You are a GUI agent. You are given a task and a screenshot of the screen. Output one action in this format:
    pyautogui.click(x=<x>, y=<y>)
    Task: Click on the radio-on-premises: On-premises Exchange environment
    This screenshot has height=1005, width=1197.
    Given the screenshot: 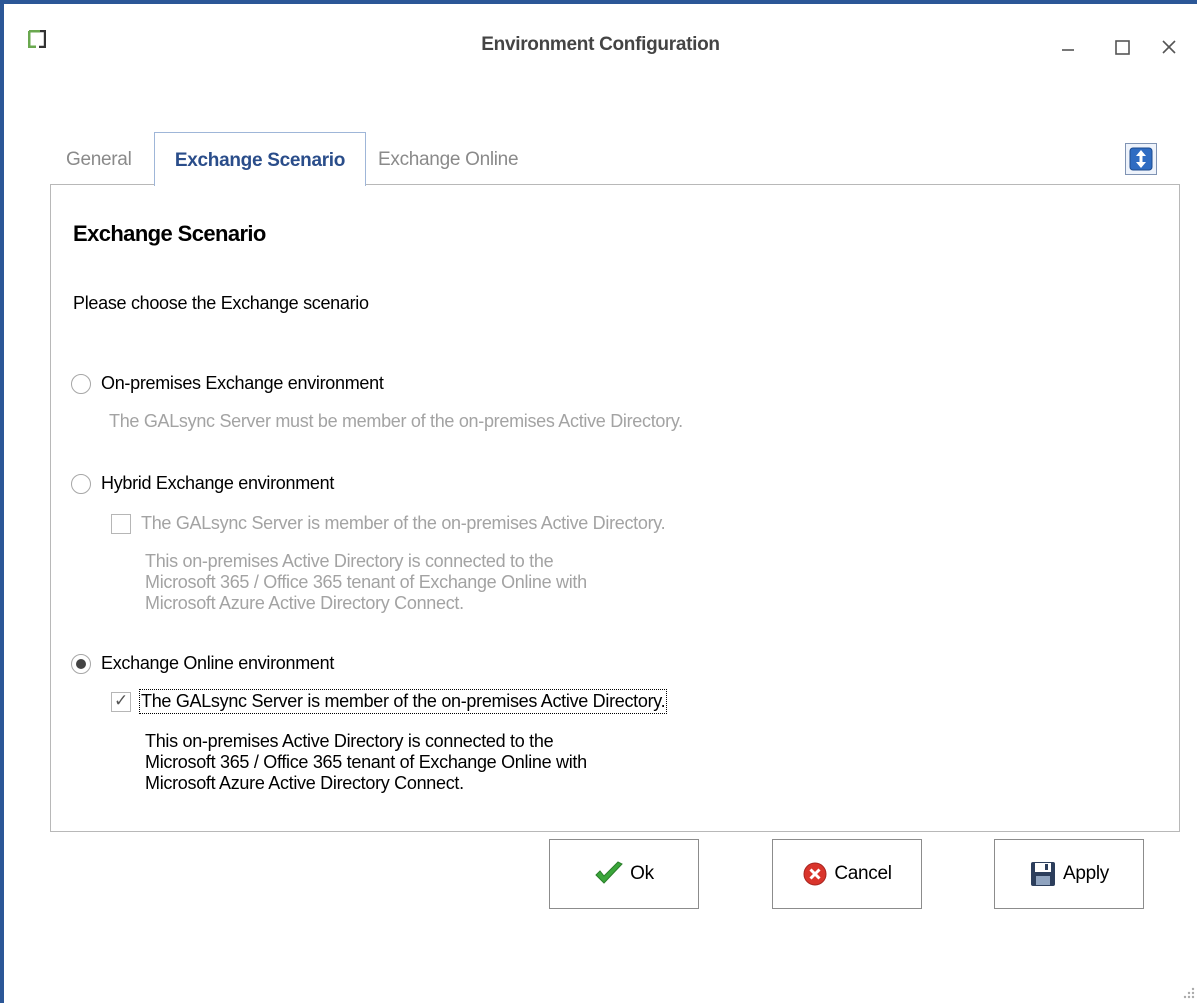 What is the action you would take?
    pyautogui.click(x=279, y=385)
    